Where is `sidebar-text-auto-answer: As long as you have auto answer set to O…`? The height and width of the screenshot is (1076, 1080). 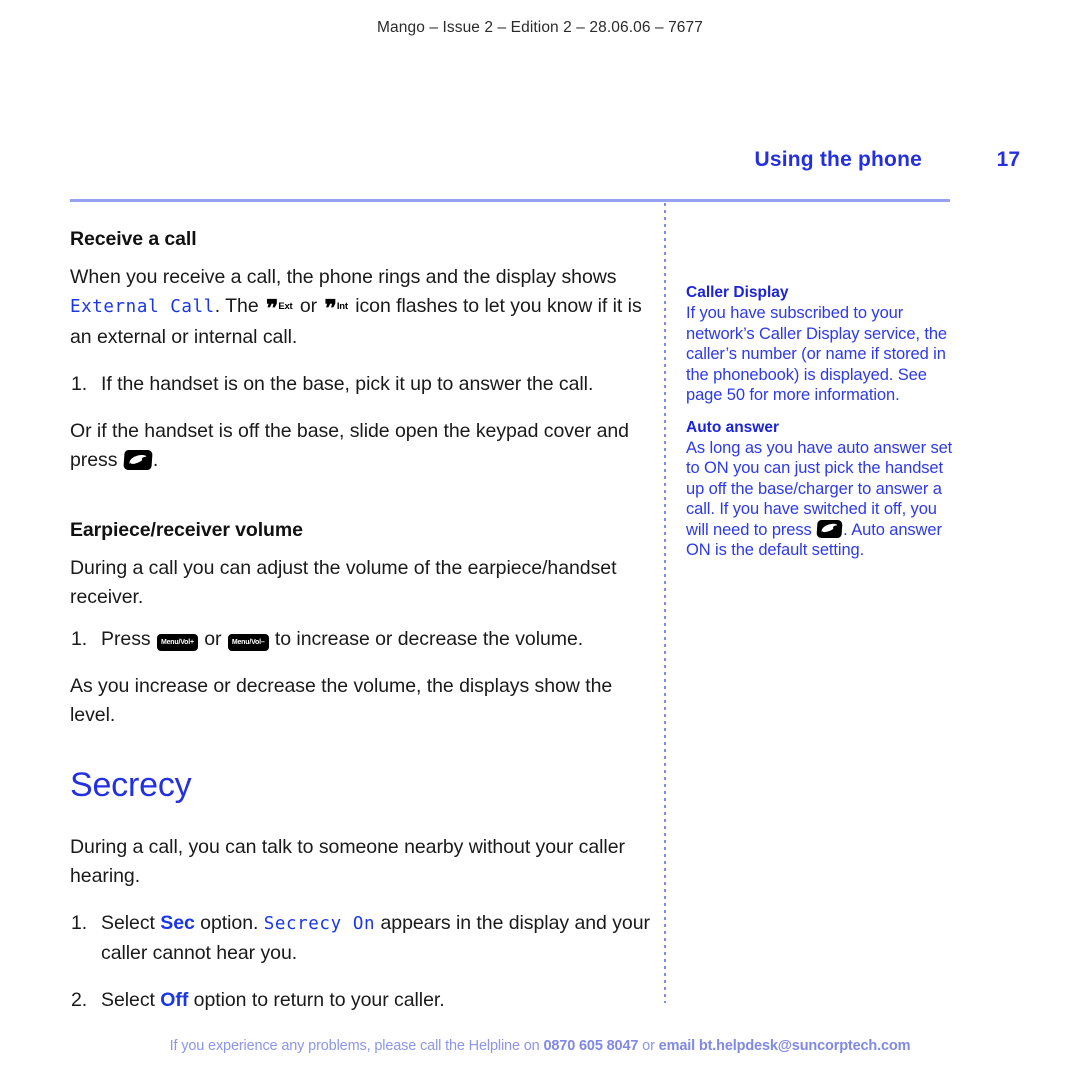 sidebar-text-auto-answer: As long as you have auto answer set to O… is located at coordinates (821, 499).